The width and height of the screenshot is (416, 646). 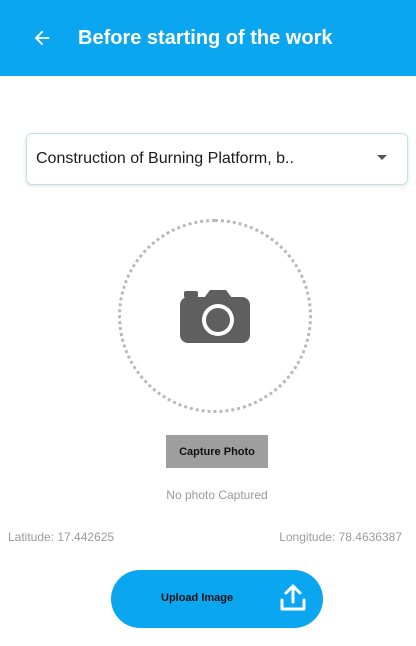 I want to click on camera-icon, so click(x=215, y=316).